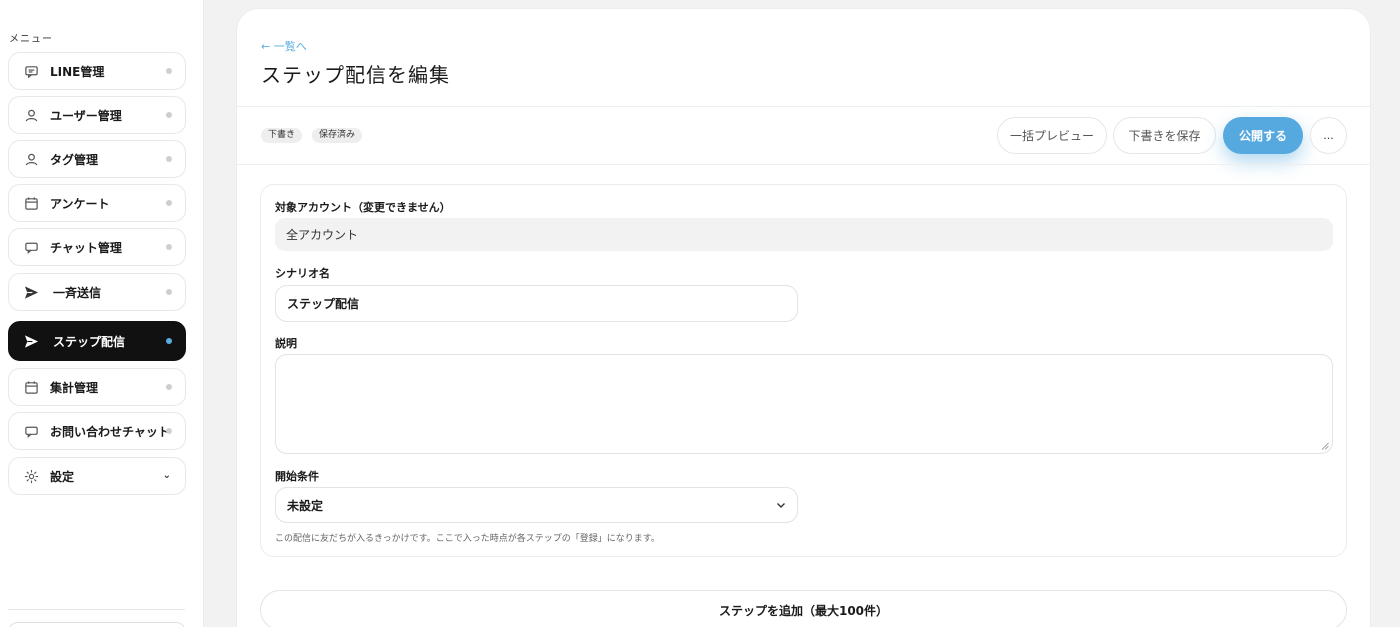 This screenshot has height=627, width=1400. What do you see at coordinates (31, 39) in the screenshot?
I see `menu-label: メニュー` at bounding box center [31, 39].